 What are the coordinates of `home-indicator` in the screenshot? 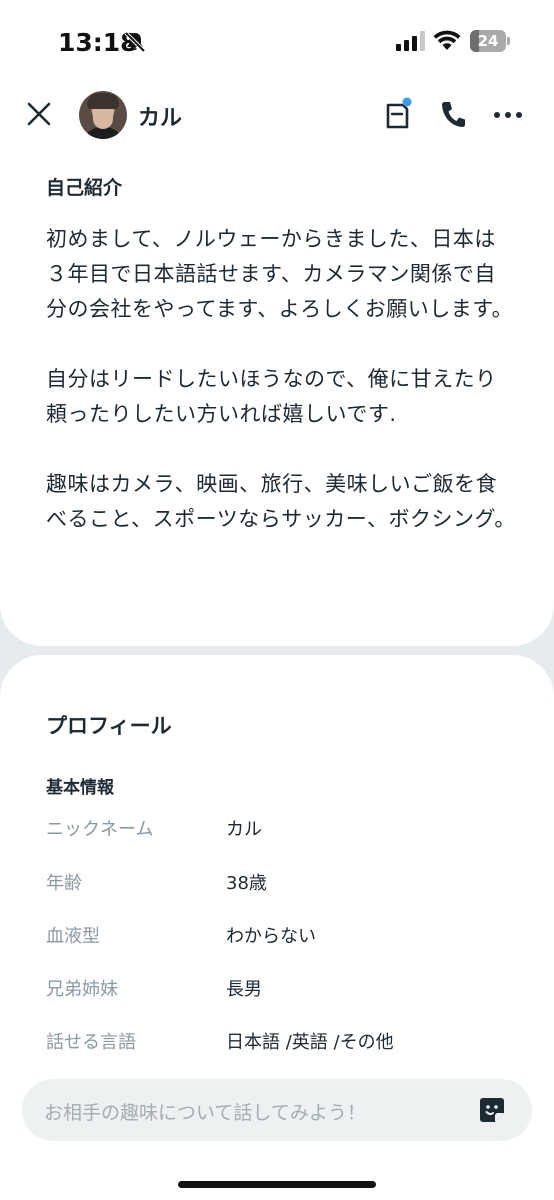 It's located at (277, 1184).